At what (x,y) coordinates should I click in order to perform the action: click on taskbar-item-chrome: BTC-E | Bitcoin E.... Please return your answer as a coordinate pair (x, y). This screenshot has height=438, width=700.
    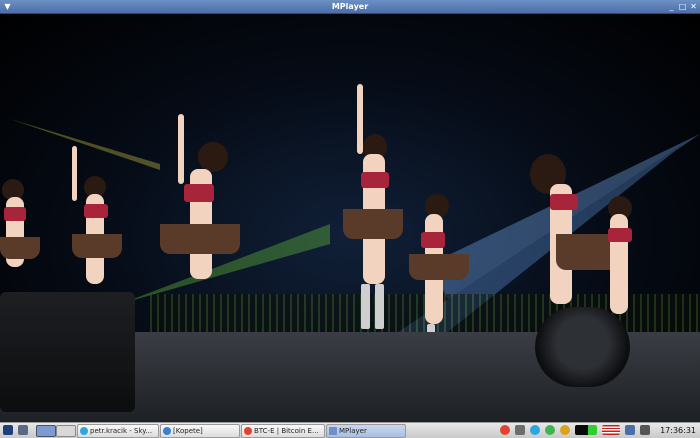
    Looking at the image, I should click on (283, 431).